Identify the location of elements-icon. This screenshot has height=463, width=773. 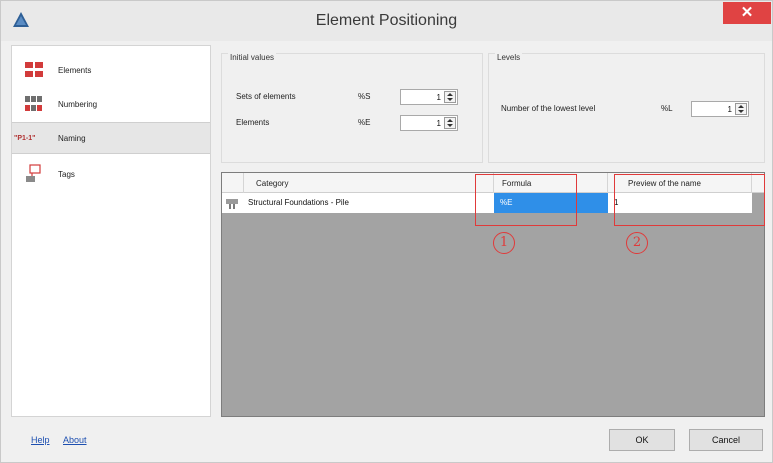
(34, 69).